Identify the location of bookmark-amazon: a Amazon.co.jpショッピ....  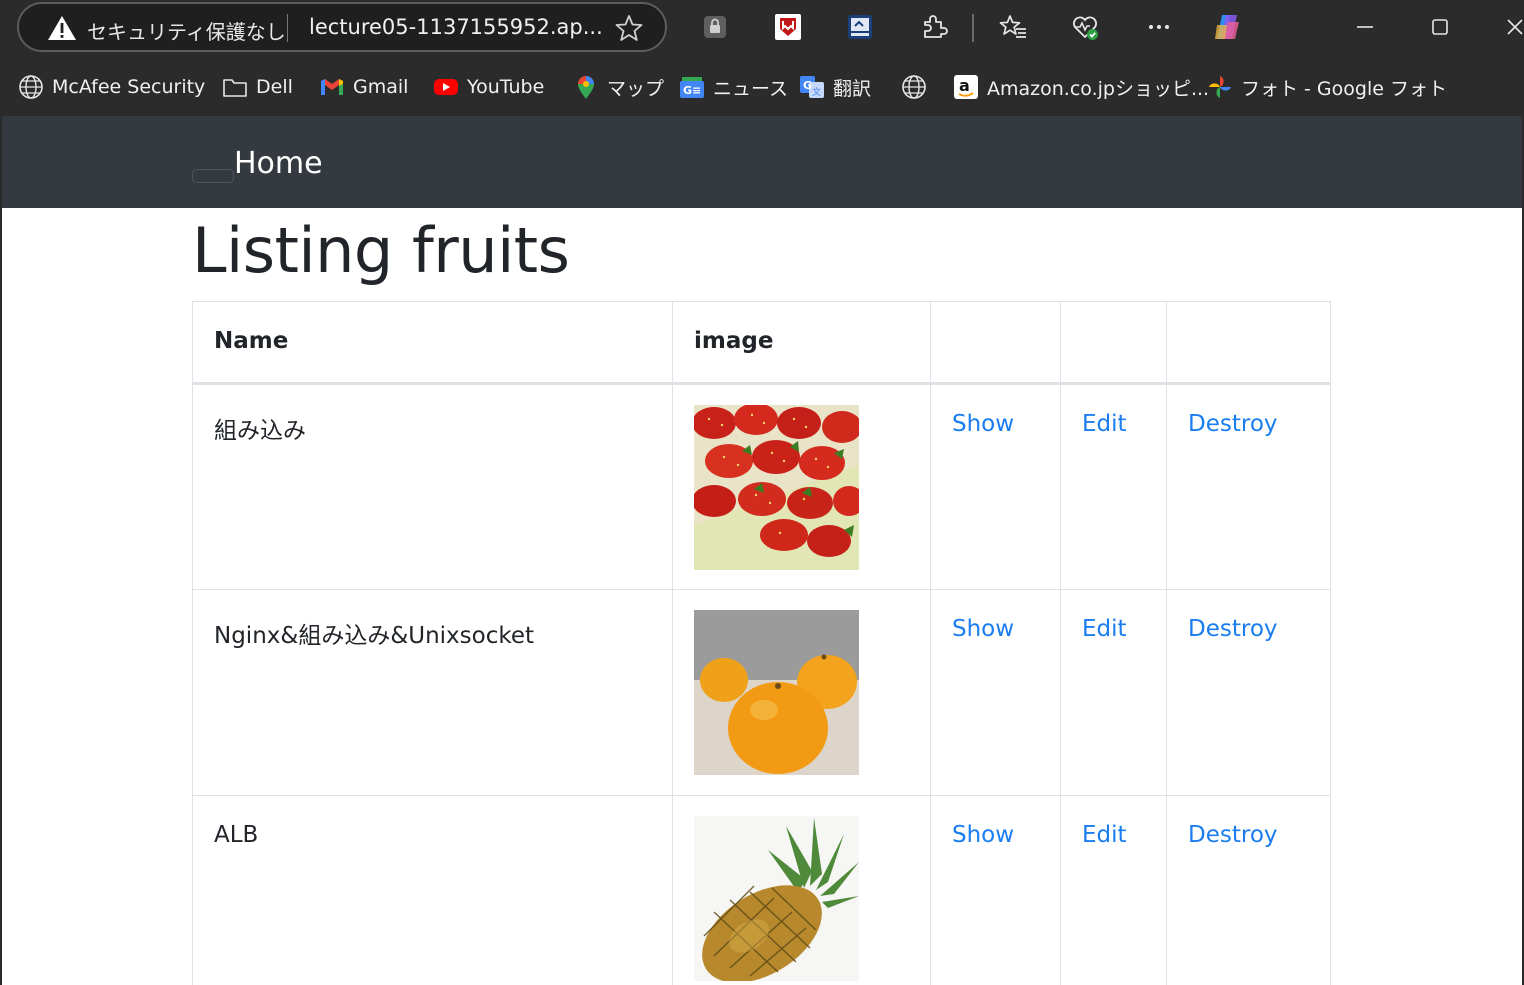
(1080, 87).